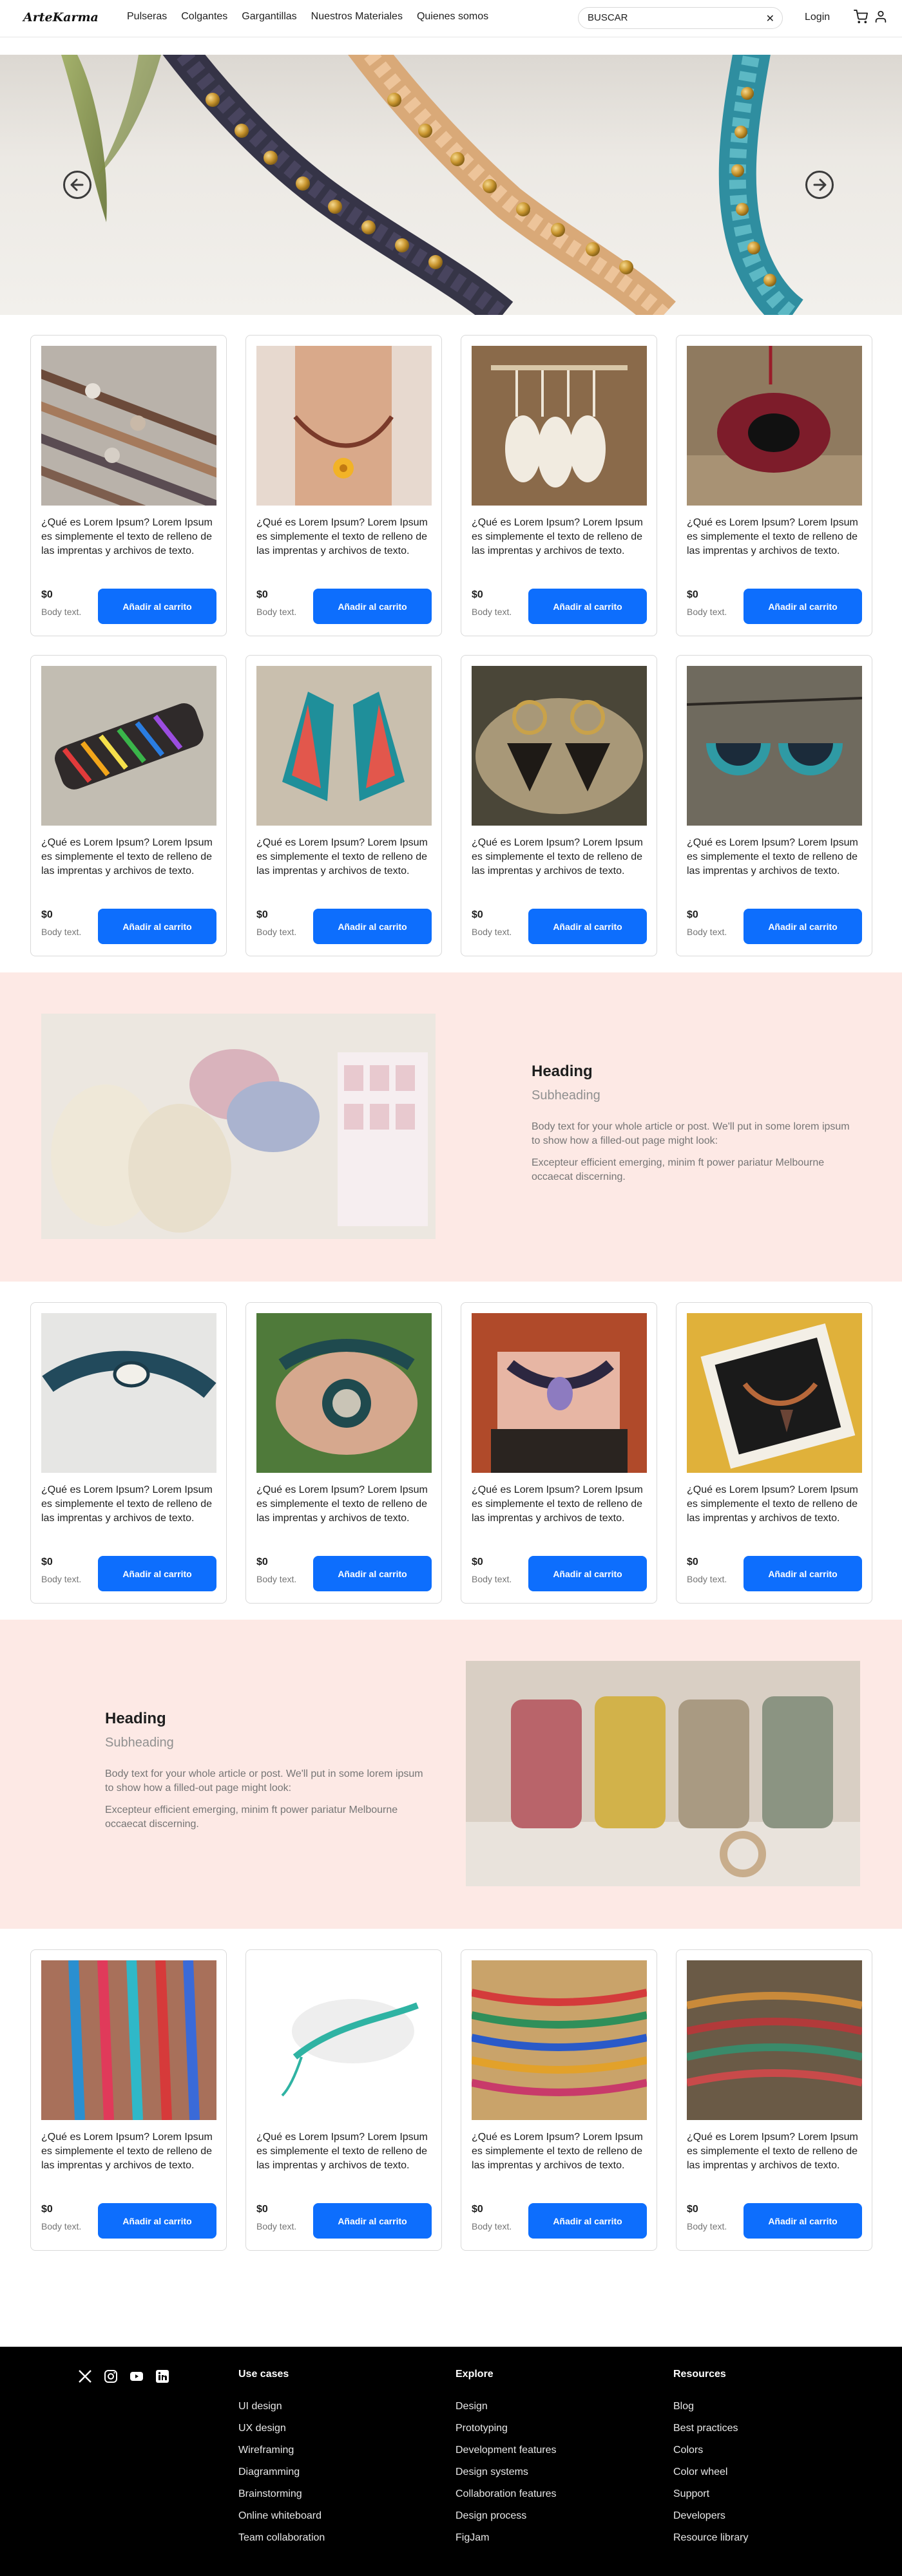  I want to click on instagram-icon, so click(111, 2376).